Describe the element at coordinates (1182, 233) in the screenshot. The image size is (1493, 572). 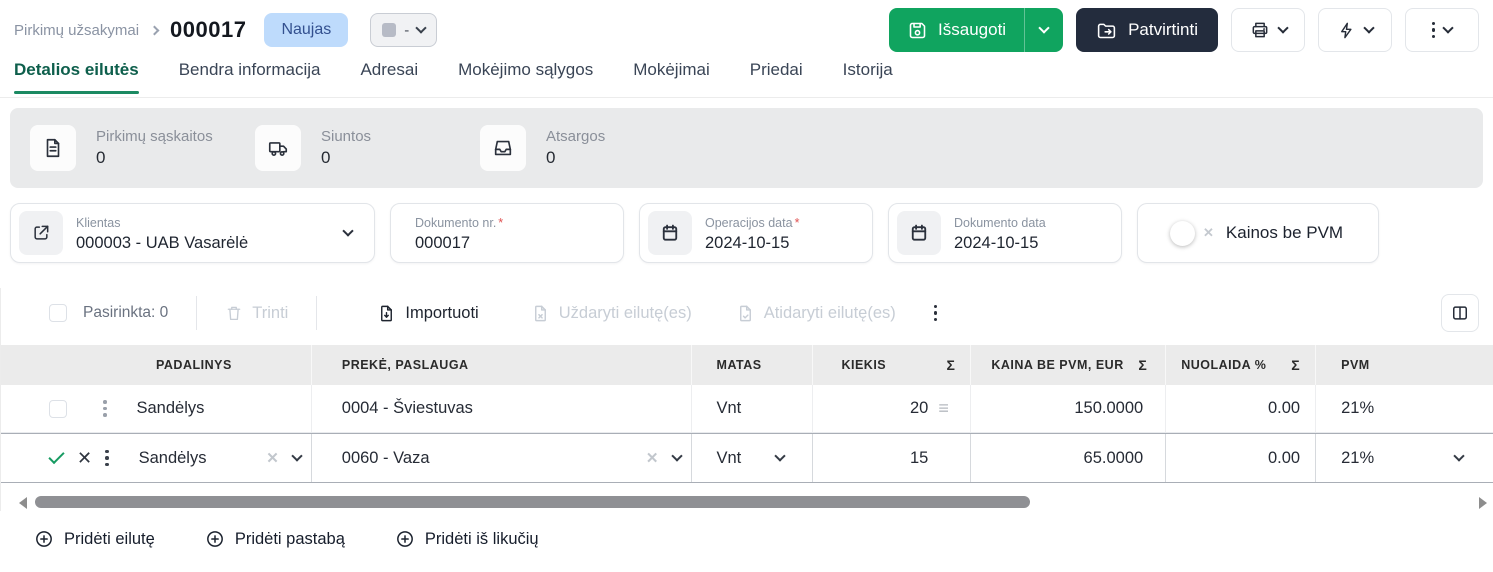
I see `toggle-knob` at that location.